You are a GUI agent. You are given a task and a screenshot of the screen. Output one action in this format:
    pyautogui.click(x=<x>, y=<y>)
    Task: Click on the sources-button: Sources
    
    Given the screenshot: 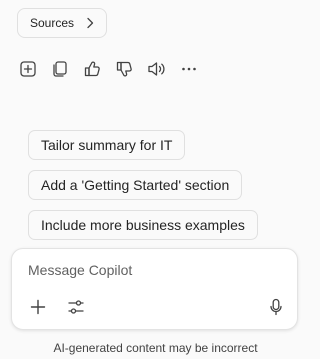 What is the action you would take?
    pyautogui.click(x=62, y=23)
    